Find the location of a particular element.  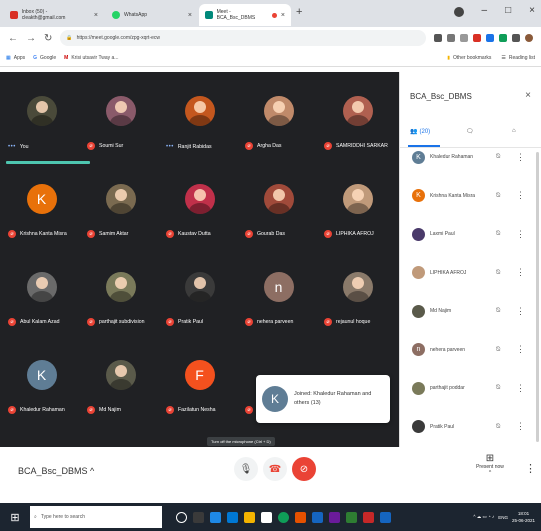

participant-row: Pratik Paul ⍉ ⋮ is located at coordinates (470, 427).